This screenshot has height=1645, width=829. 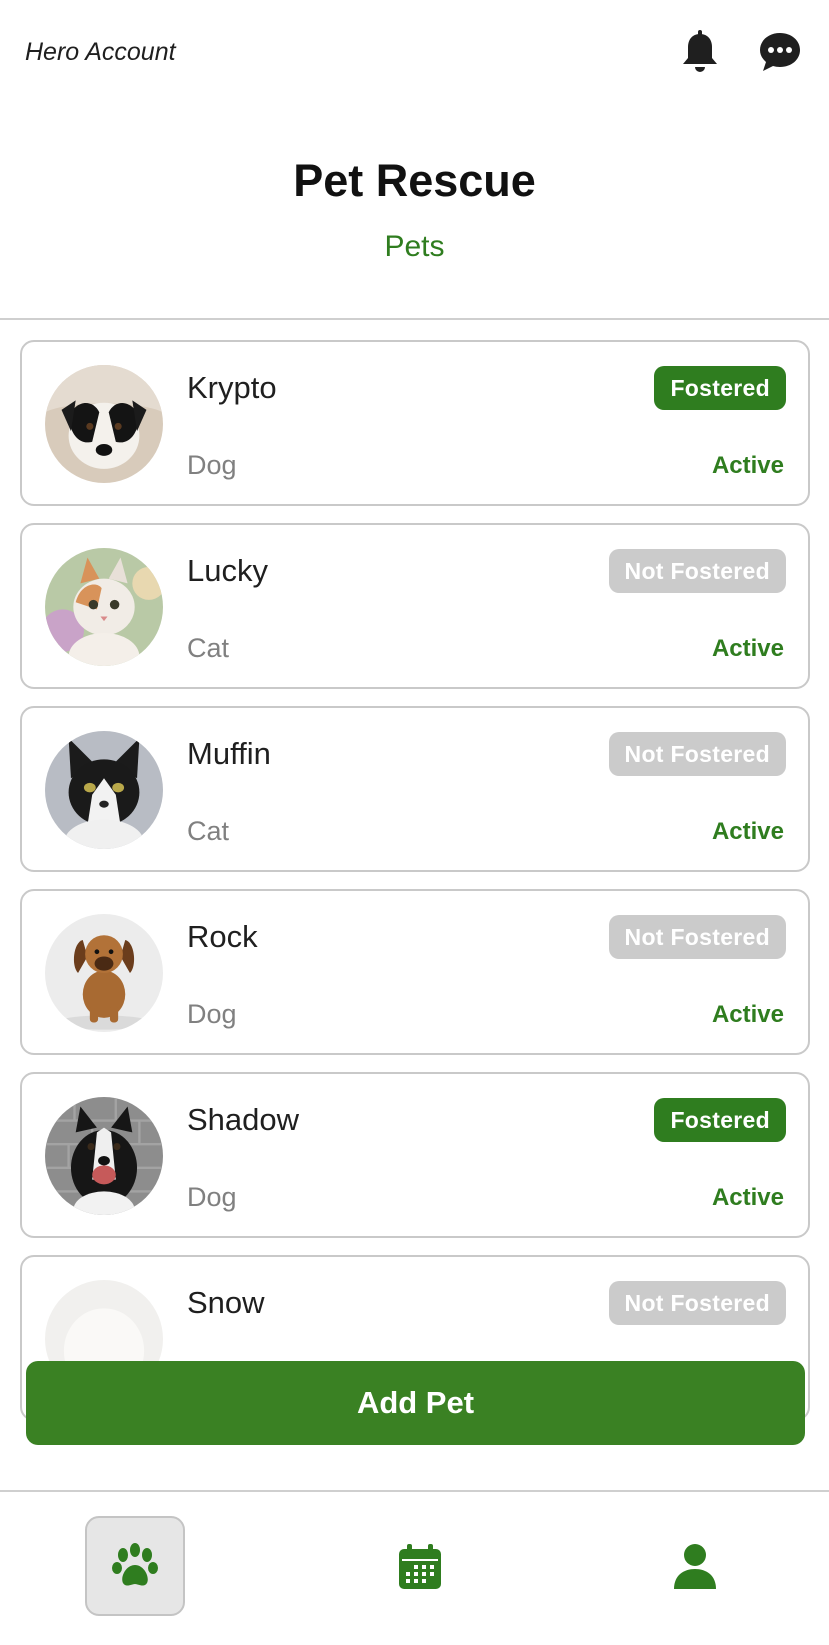 What do you see at coordinates (415, 789) in the screenshot?
I see `pet-card-muffin: Muffin Cat Not Fostered Active` at bounding box center [415, 789].